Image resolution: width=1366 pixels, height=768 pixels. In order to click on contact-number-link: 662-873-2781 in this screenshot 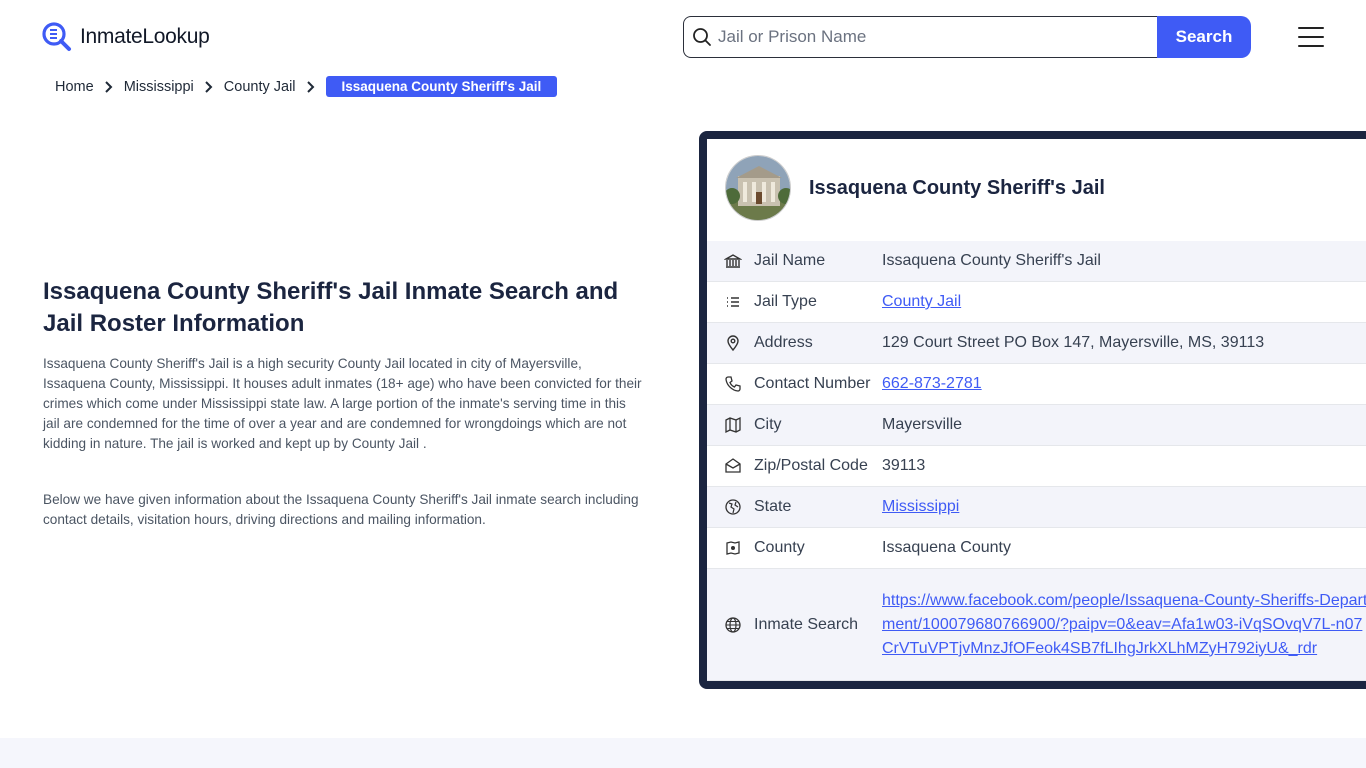, I will do `click(932, 384)`.